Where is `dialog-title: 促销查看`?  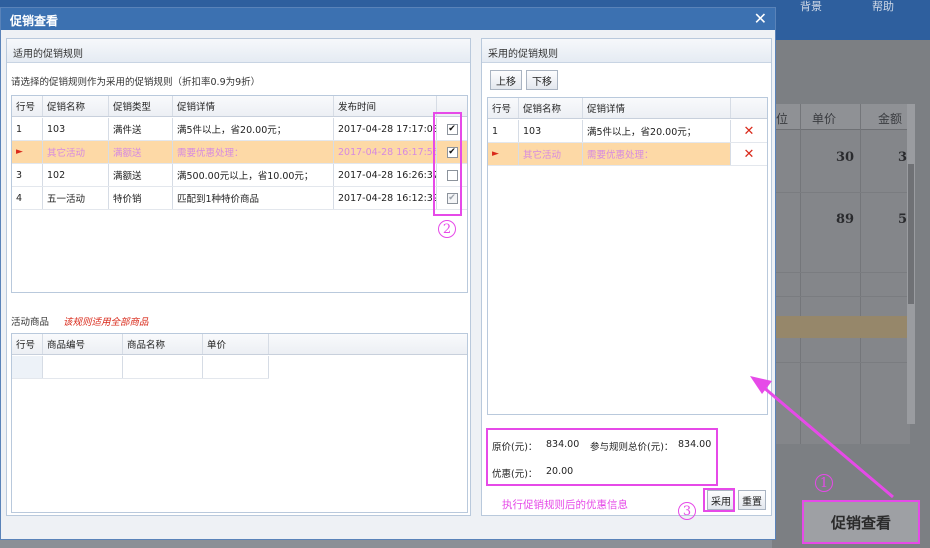 dialog-title: 促销查看 is located at coordinates (34, 21).